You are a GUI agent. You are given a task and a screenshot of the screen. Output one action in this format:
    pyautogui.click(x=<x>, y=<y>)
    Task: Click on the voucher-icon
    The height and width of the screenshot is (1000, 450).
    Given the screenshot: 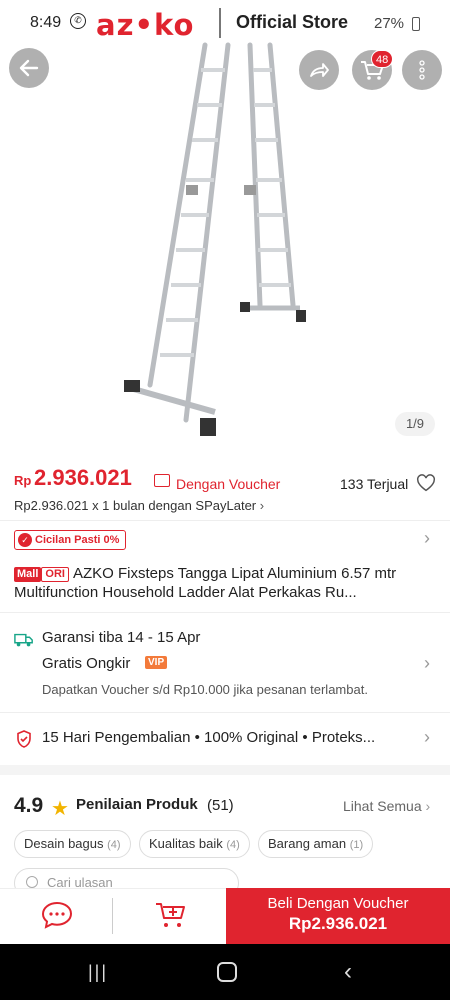 What is the action you would take?
    pyautogui.click(x=162, y=480)
    